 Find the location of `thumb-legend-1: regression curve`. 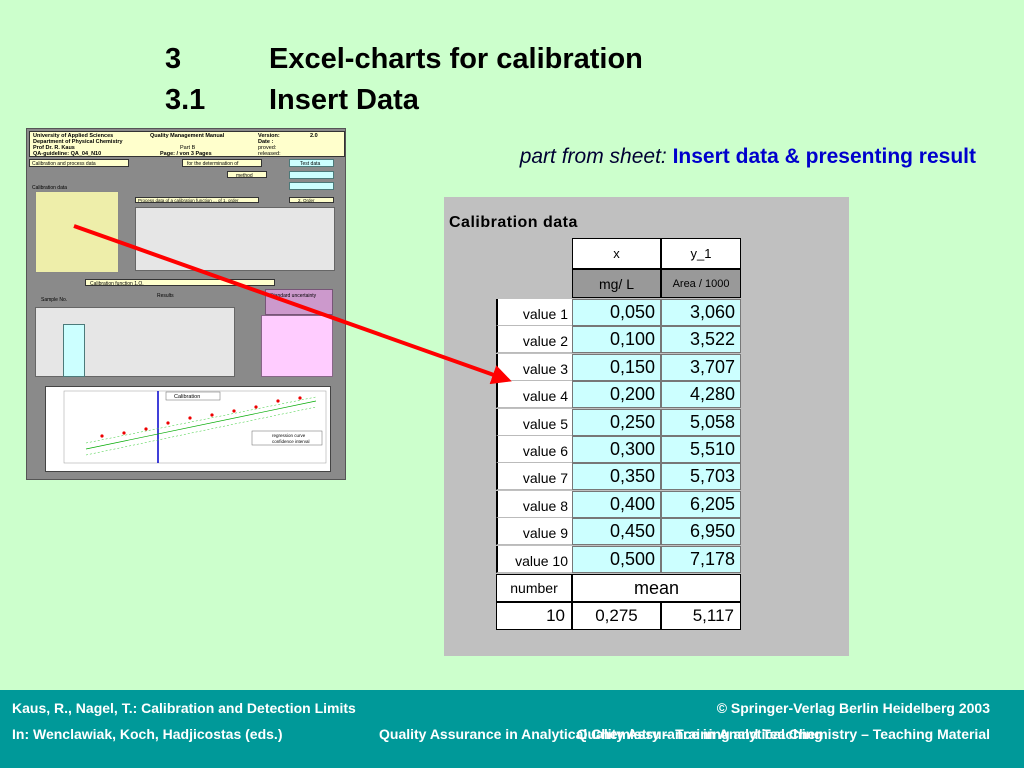

thumb-legend-1: regression curve is located at coordinates (289, 435).